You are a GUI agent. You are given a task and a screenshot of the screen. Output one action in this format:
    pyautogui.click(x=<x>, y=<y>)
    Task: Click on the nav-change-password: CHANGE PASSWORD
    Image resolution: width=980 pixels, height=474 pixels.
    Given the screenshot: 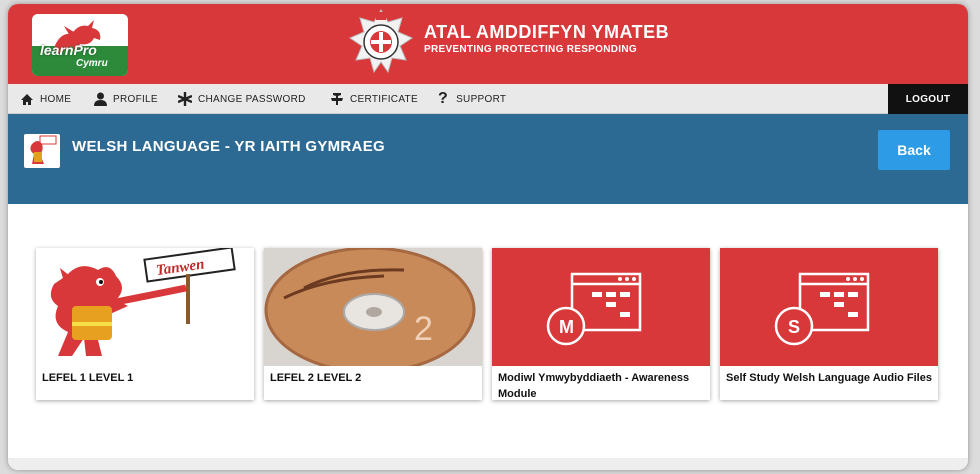 What is the action you would take?
    pyautogui.click(x=242, y=99)
    